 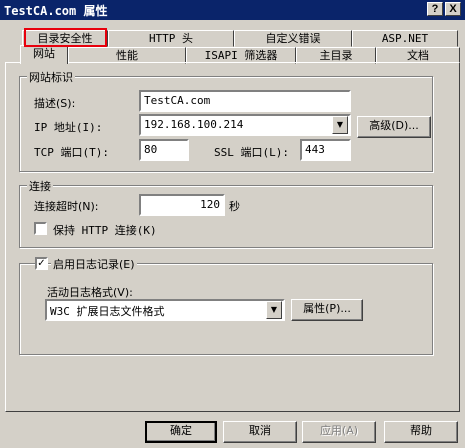 What do you see at coordinates (234, 206) in the screenshot?
I see `timeout-unit: 秒` at bounding box center [234, 206].